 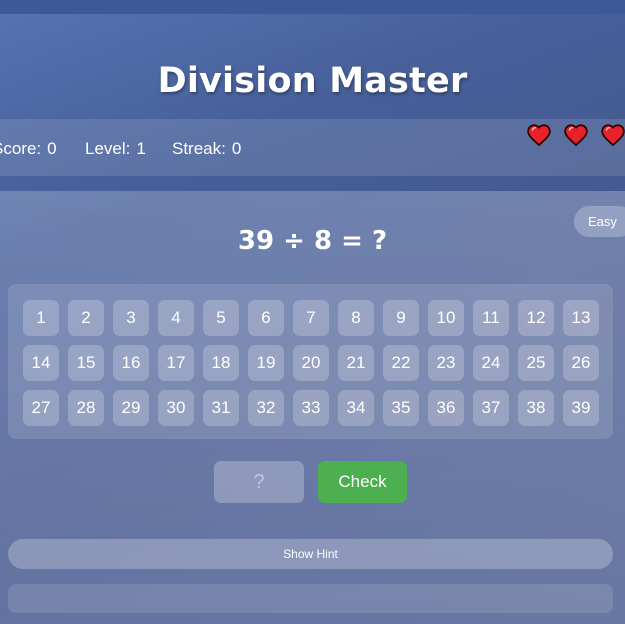 I want to click on level-label: Level:, so click(x=108, y=148).